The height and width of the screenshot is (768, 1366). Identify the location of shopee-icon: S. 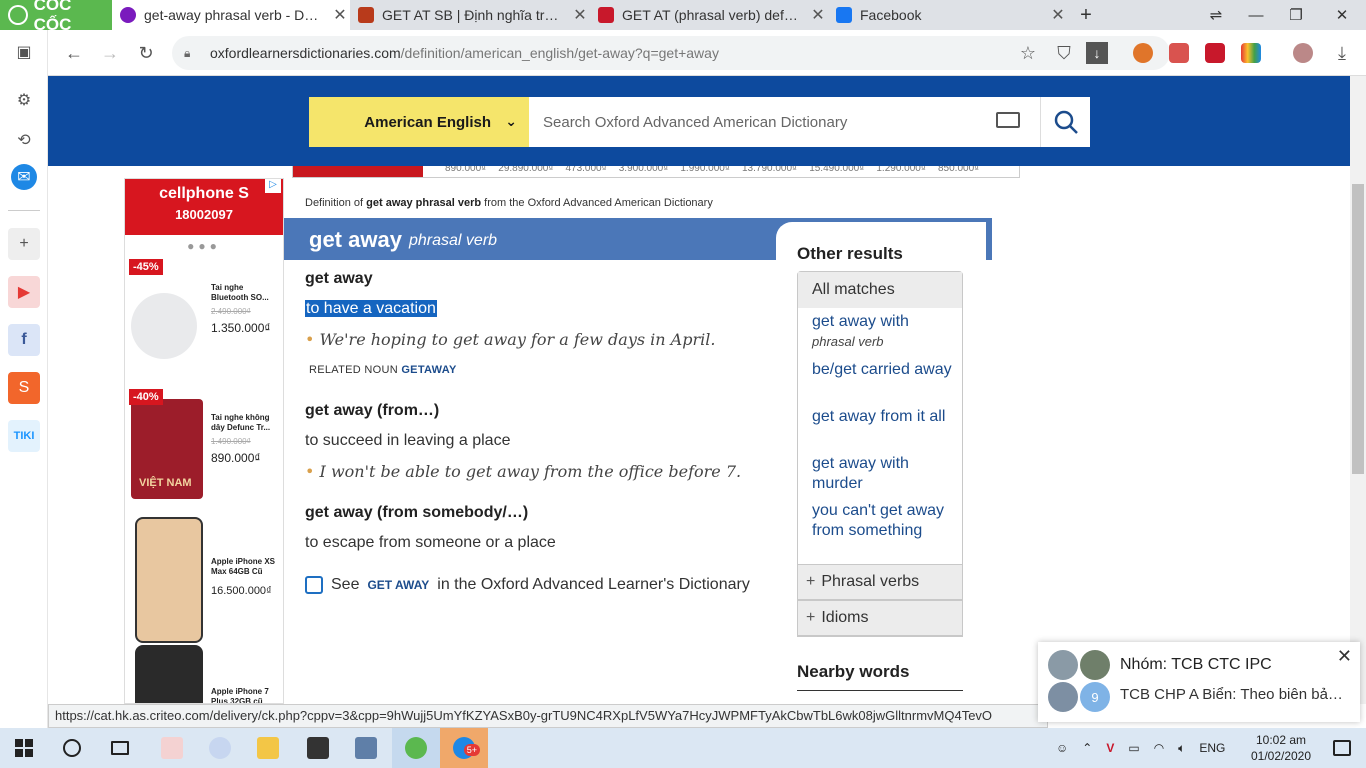
(24, 388).